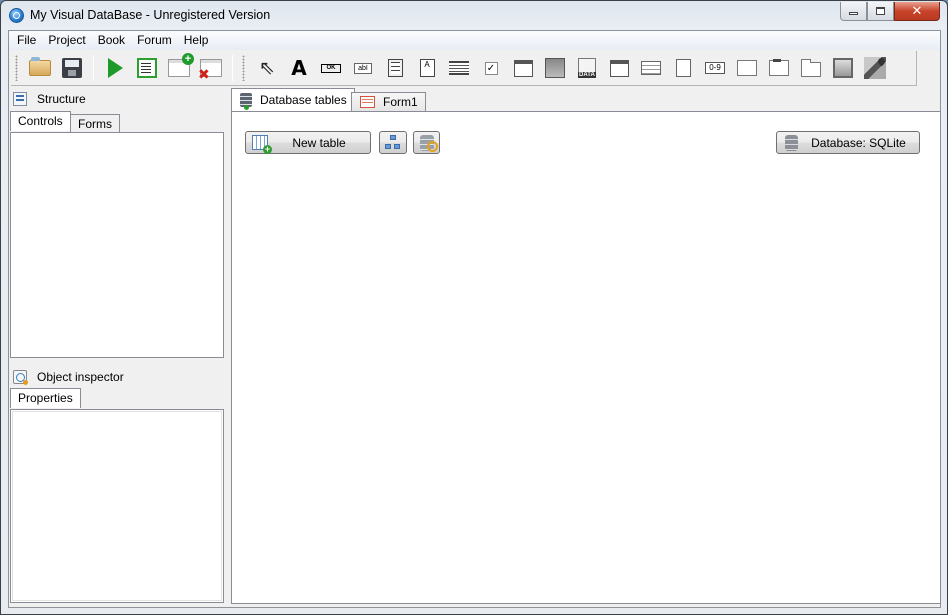  I want to click on minimize-button, so click(853, 11).